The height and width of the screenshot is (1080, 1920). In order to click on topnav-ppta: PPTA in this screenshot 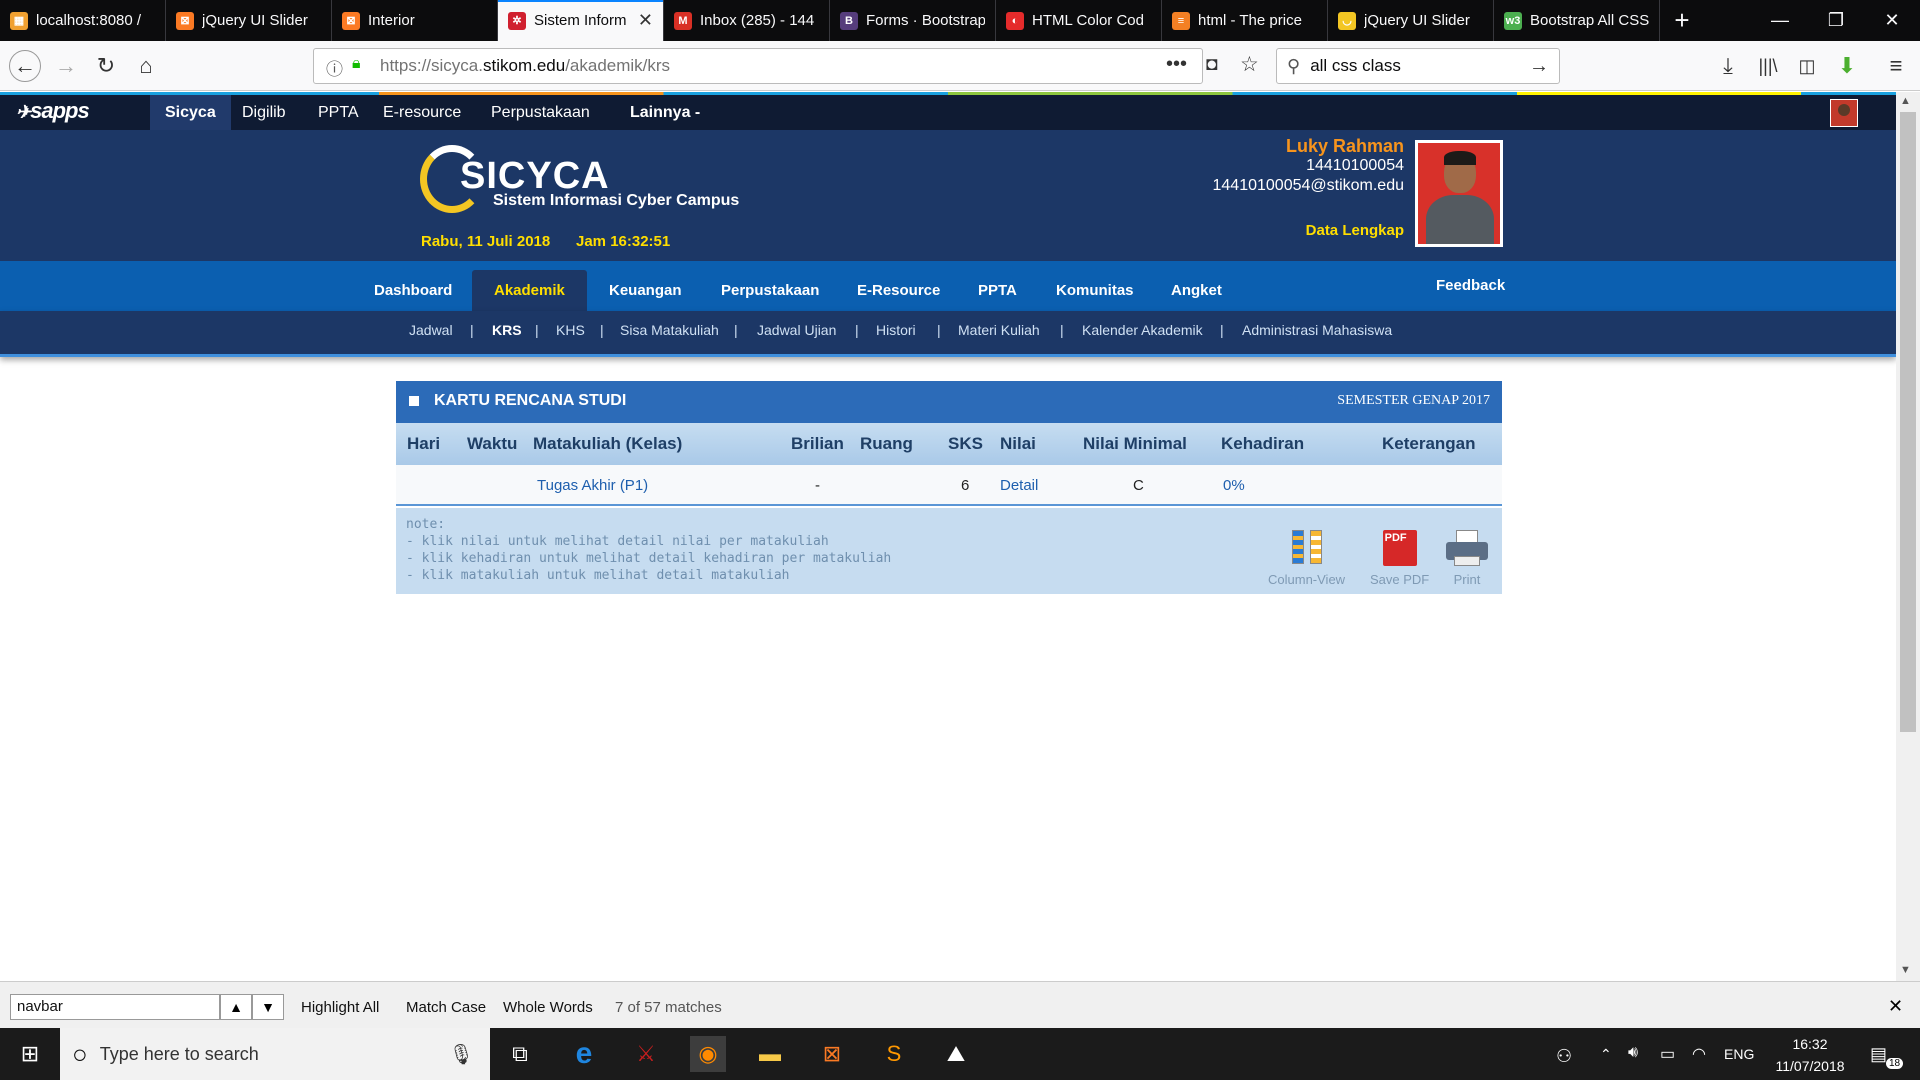, I will do `click(338, 112)`.